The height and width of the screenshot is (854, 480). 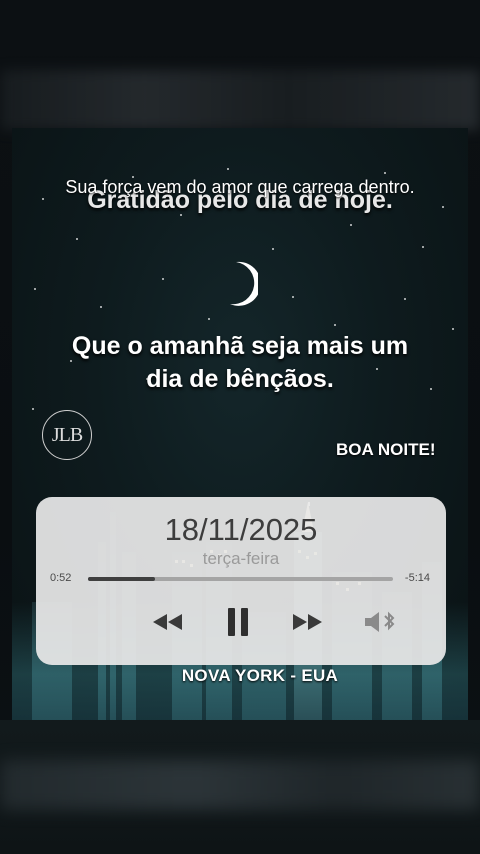 I want to click on progress-bar, so click(x=240, y=579).